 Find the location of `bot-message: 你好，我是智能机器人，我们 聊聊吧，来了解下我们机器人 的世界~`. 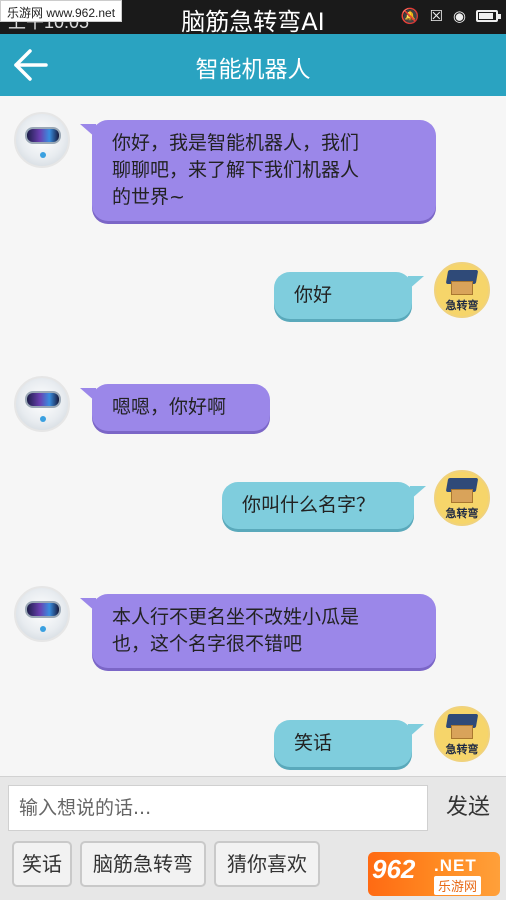

bot-message: 你好，我是智能机器人，我们 聊聊吧，来了解下我们机器人 的世界~ is located at coordinates (258, 170).